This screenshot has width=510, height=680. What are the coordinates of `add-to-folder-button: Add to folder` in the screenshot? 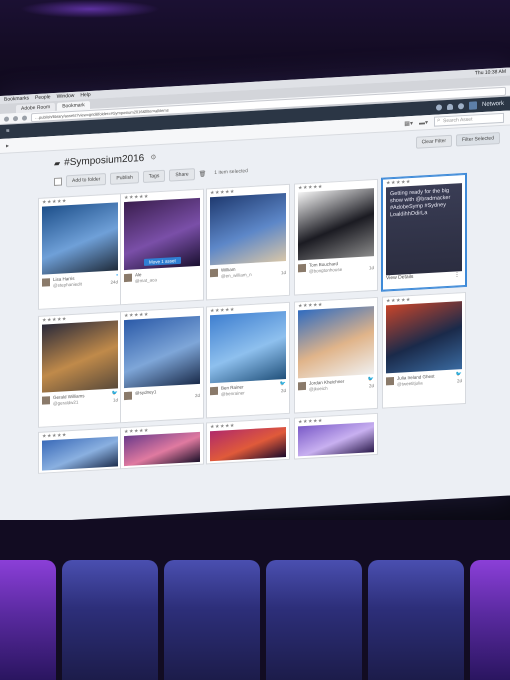 It's located at (86, 180).